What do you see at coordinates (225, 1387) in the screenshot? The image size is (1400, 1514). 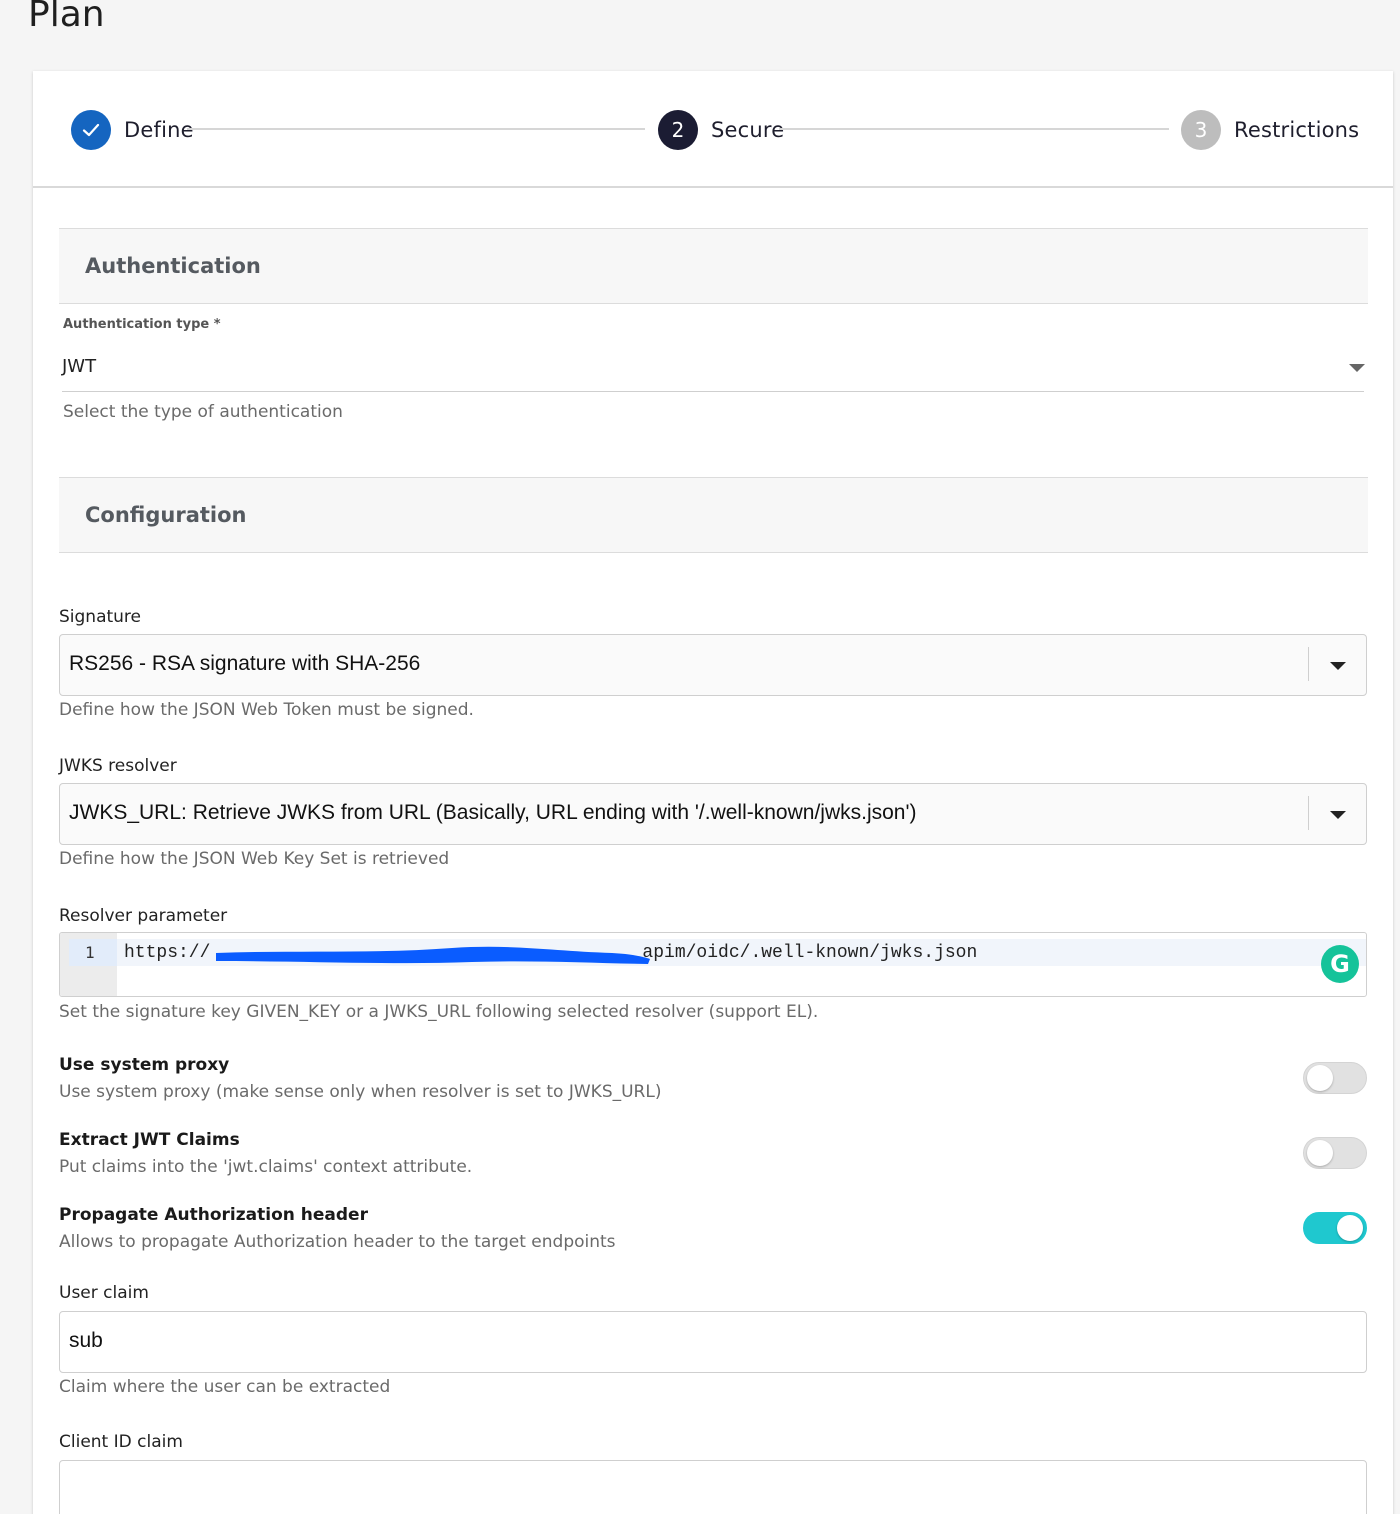 I see `user-claim-hint: Claim where the user can be extracted` at bounding box center [225, 1387].